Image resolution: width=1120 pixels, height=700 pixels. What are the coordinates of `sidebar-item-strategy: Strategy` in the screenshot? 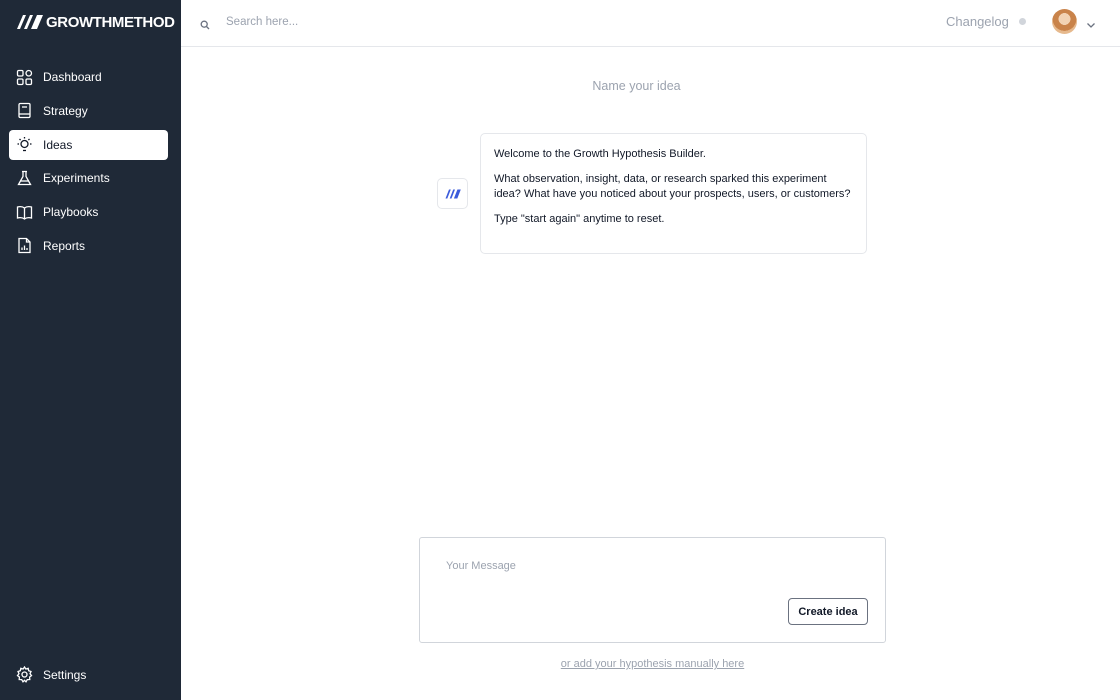 It's located at (88, 111).